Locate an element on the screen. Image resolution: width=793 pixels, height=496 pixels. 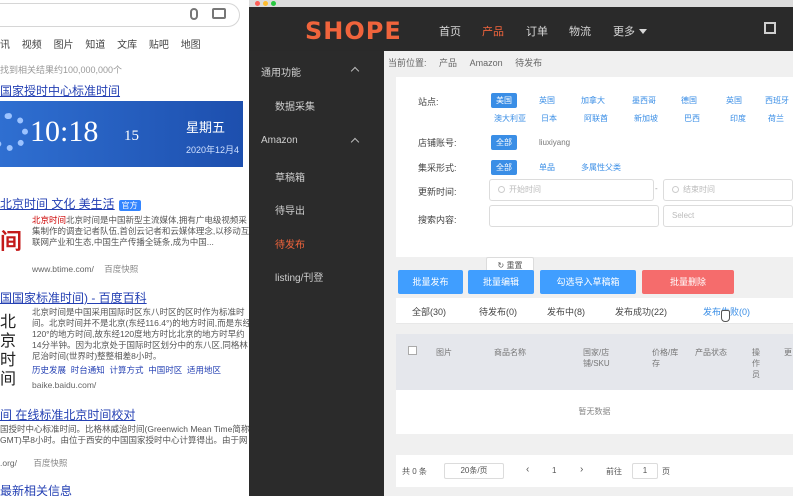
search-field-select: Select is located at coordinates (728, 216).